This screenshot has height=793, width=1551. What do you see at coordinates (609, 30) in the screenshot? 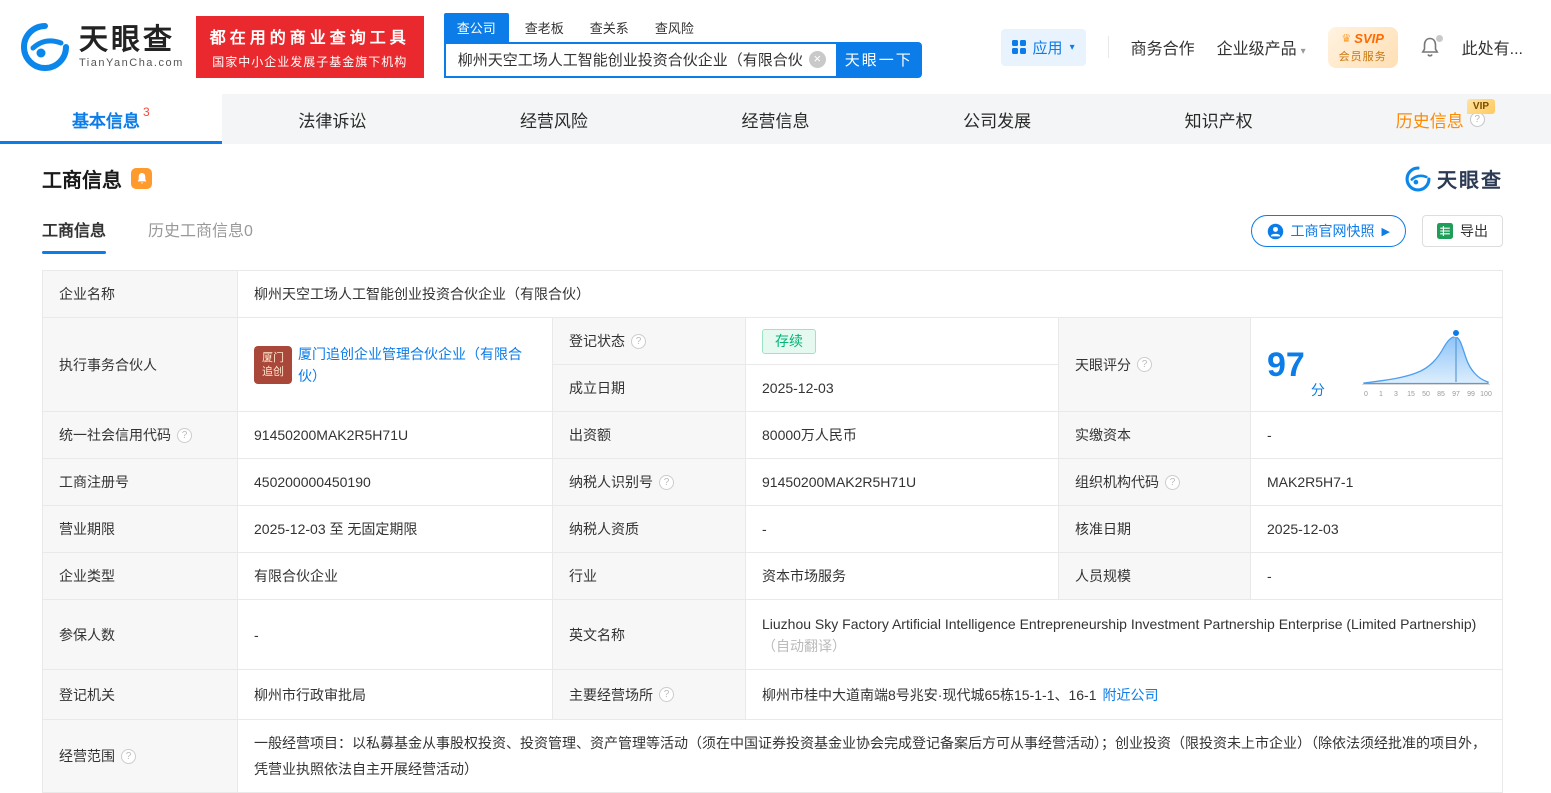
I see `search-tab-relation: 查关系` at bounding box center [609, 30].